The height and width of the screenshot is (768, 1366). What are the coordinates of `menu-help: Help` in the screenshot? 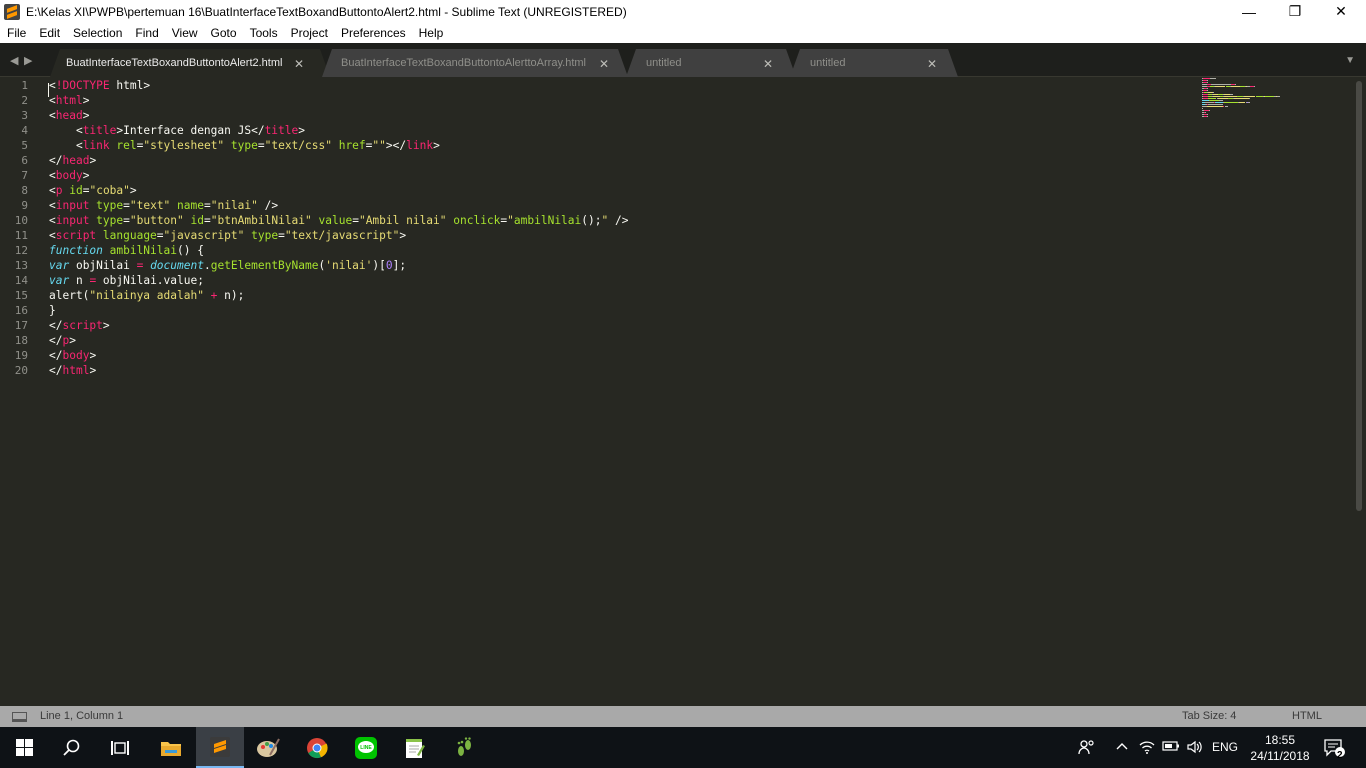 It's located at (431, 33).